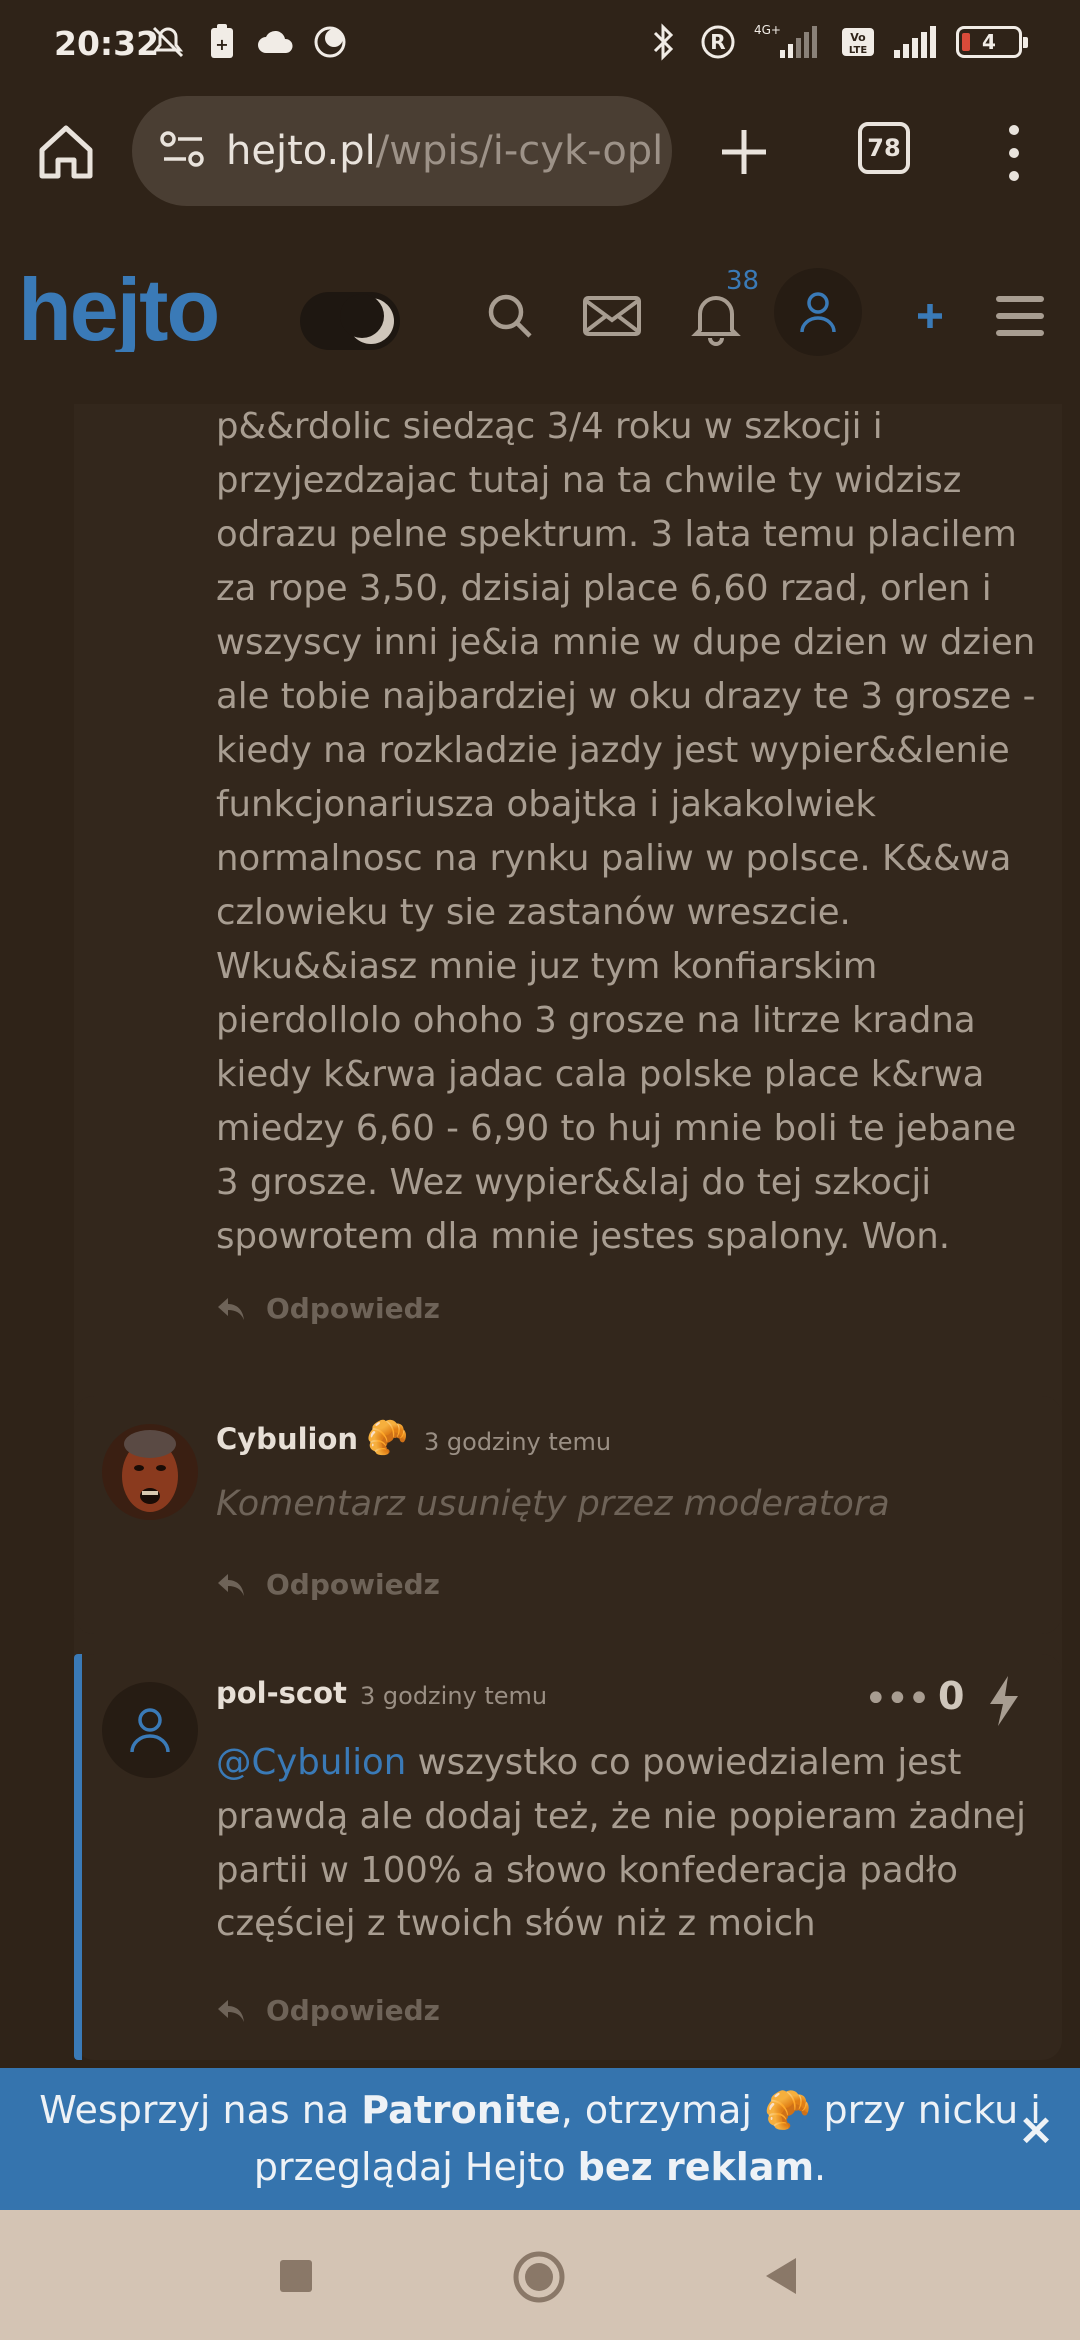  What do you see at coordinates (767, 30) in the screenshot?
I see `network-label: 4G+` at bounding box center [767, 30].